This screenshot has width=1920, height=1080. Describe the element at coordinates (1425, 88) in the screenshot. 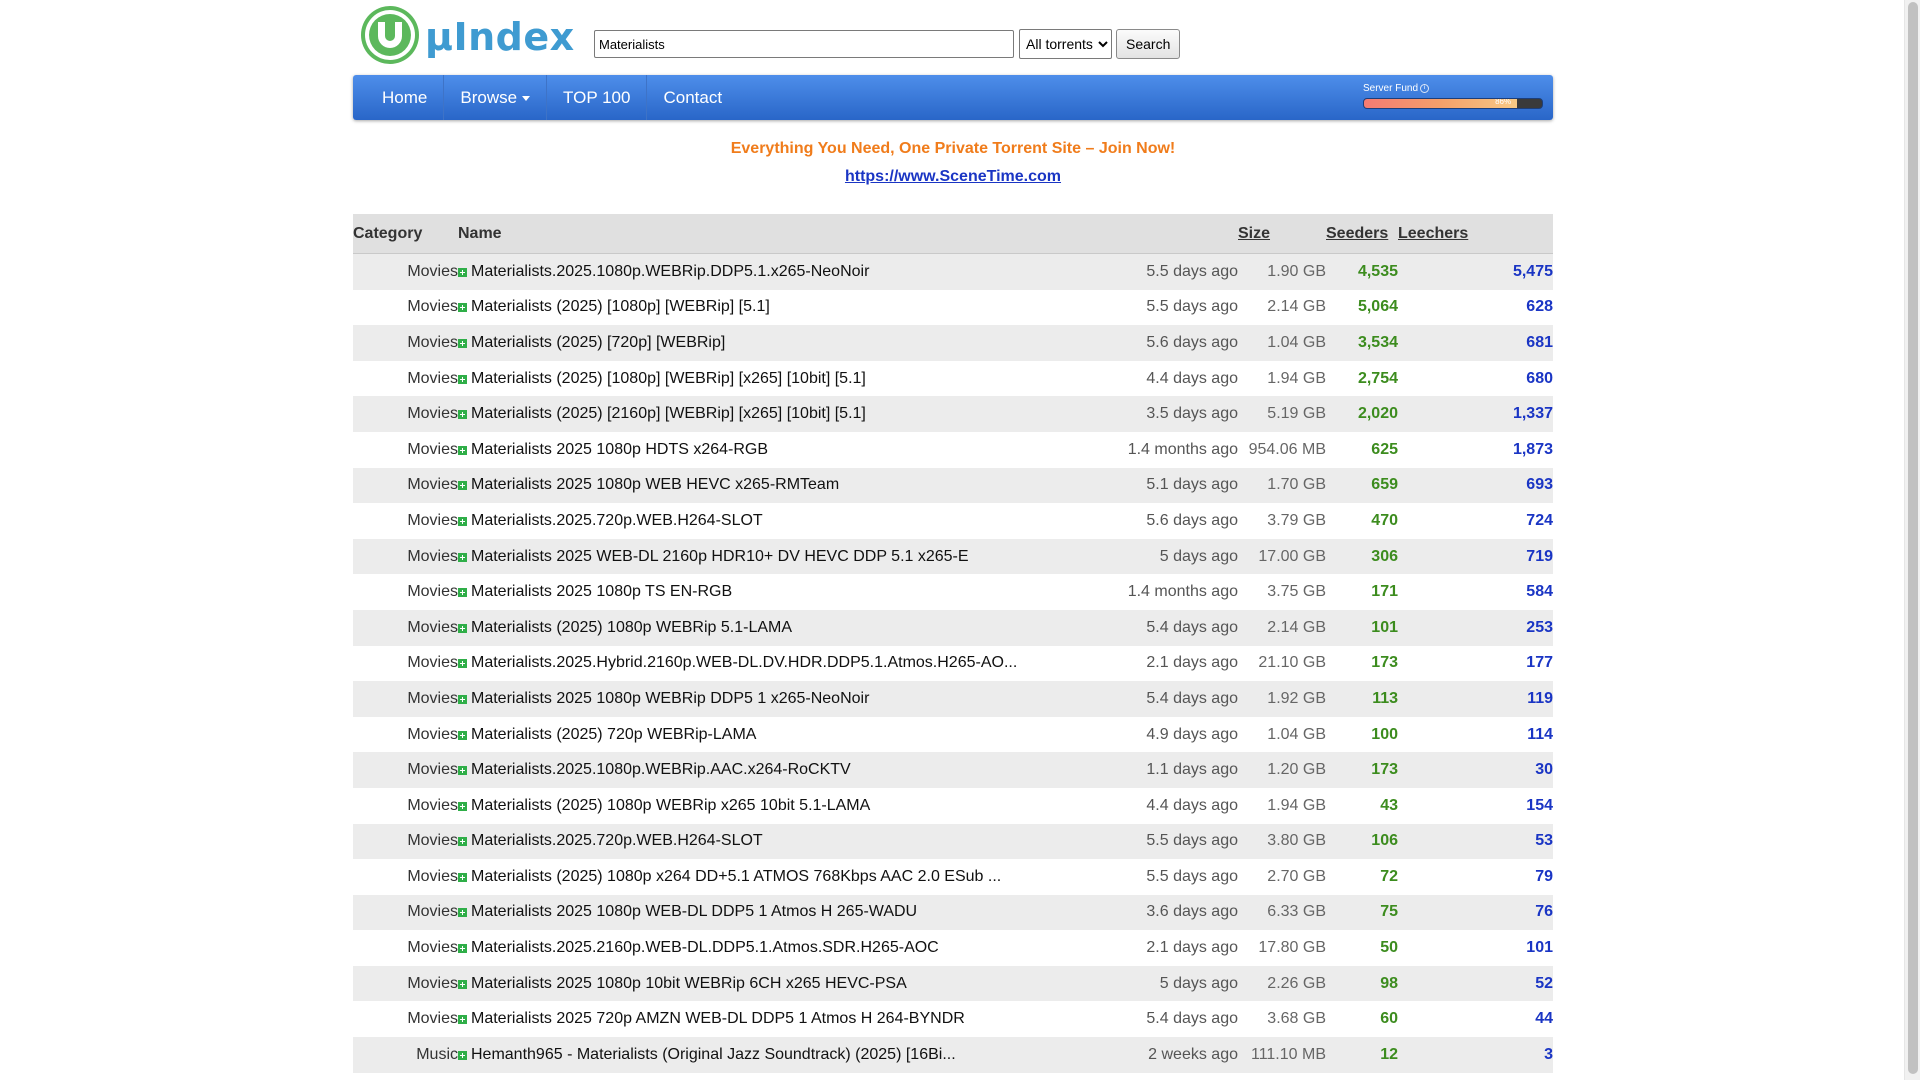

I see `info-icon: i` at that location.